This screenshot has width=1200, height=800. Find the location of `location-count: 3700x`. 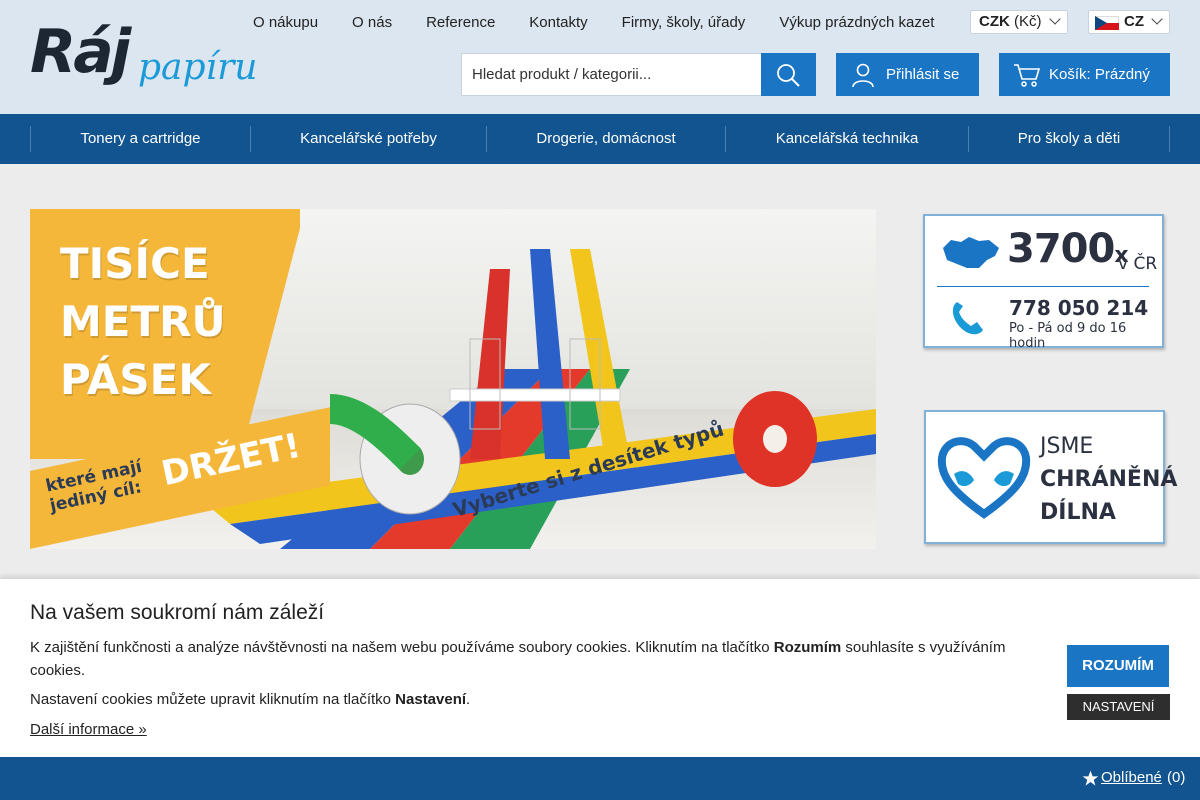

location-count: 3700x is located at coordinates (1068, 249).